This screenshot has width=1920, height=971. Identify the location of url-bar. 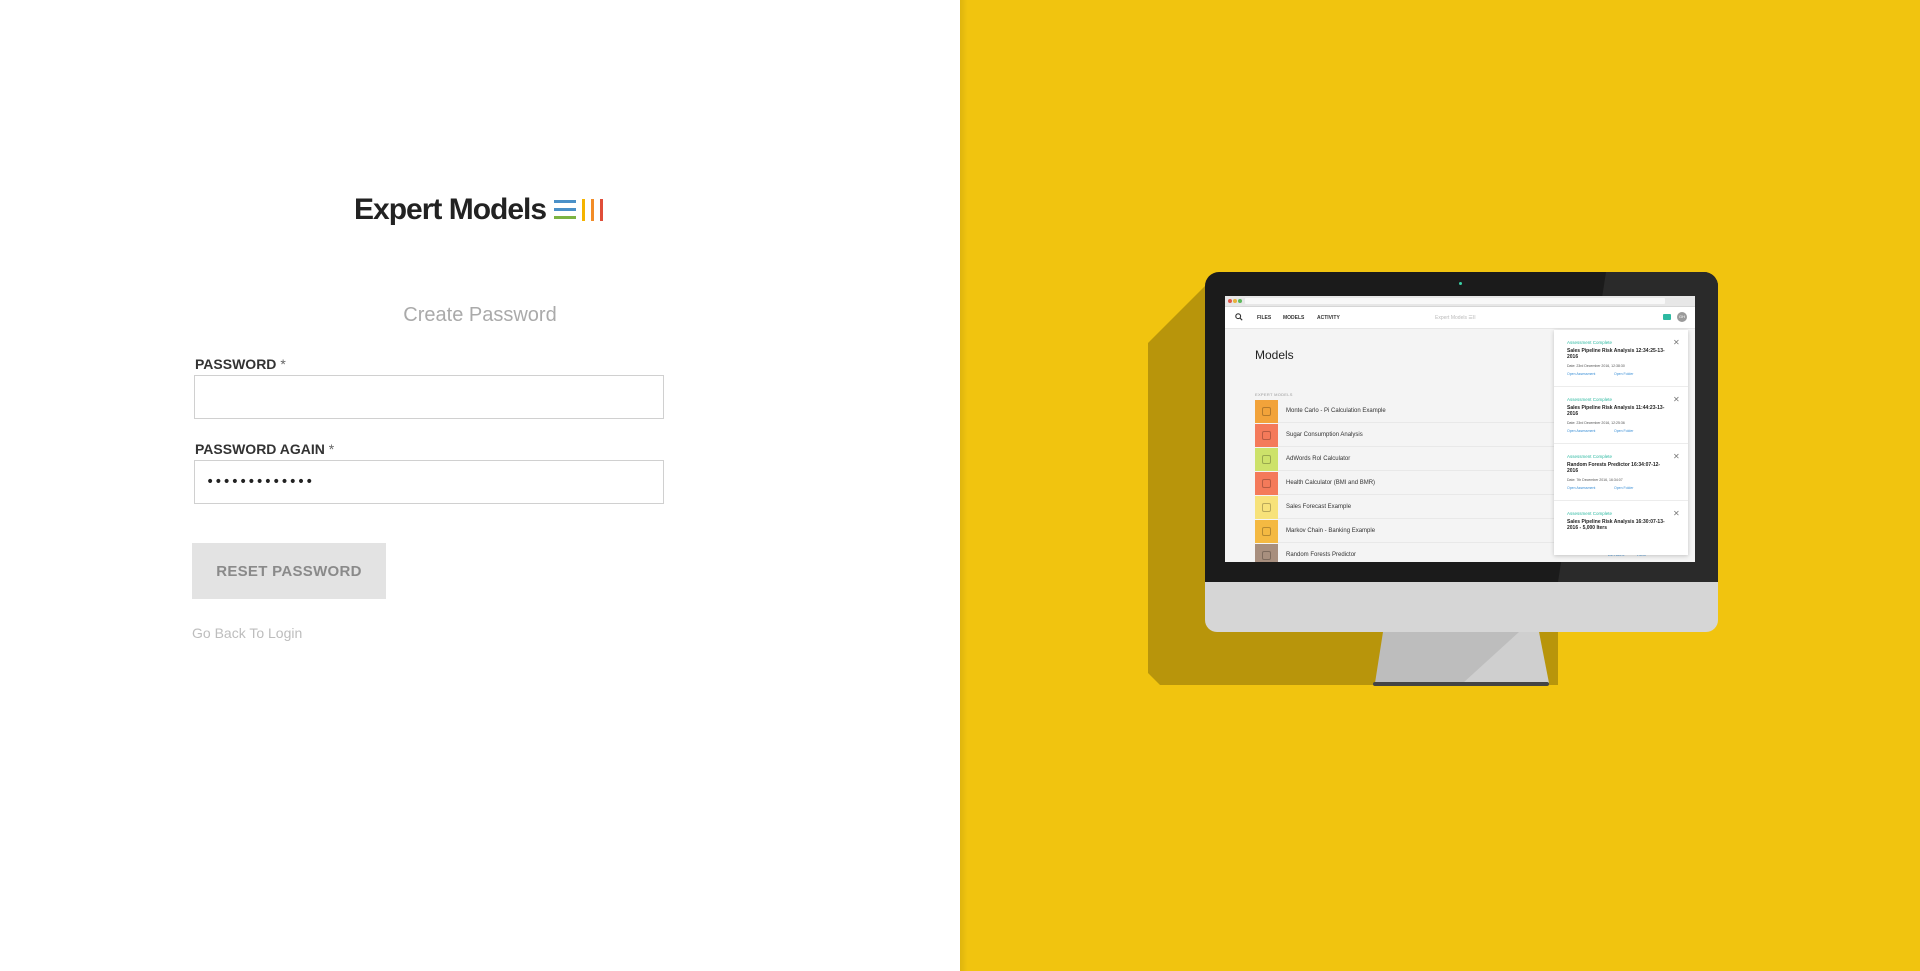
(1455, 301).